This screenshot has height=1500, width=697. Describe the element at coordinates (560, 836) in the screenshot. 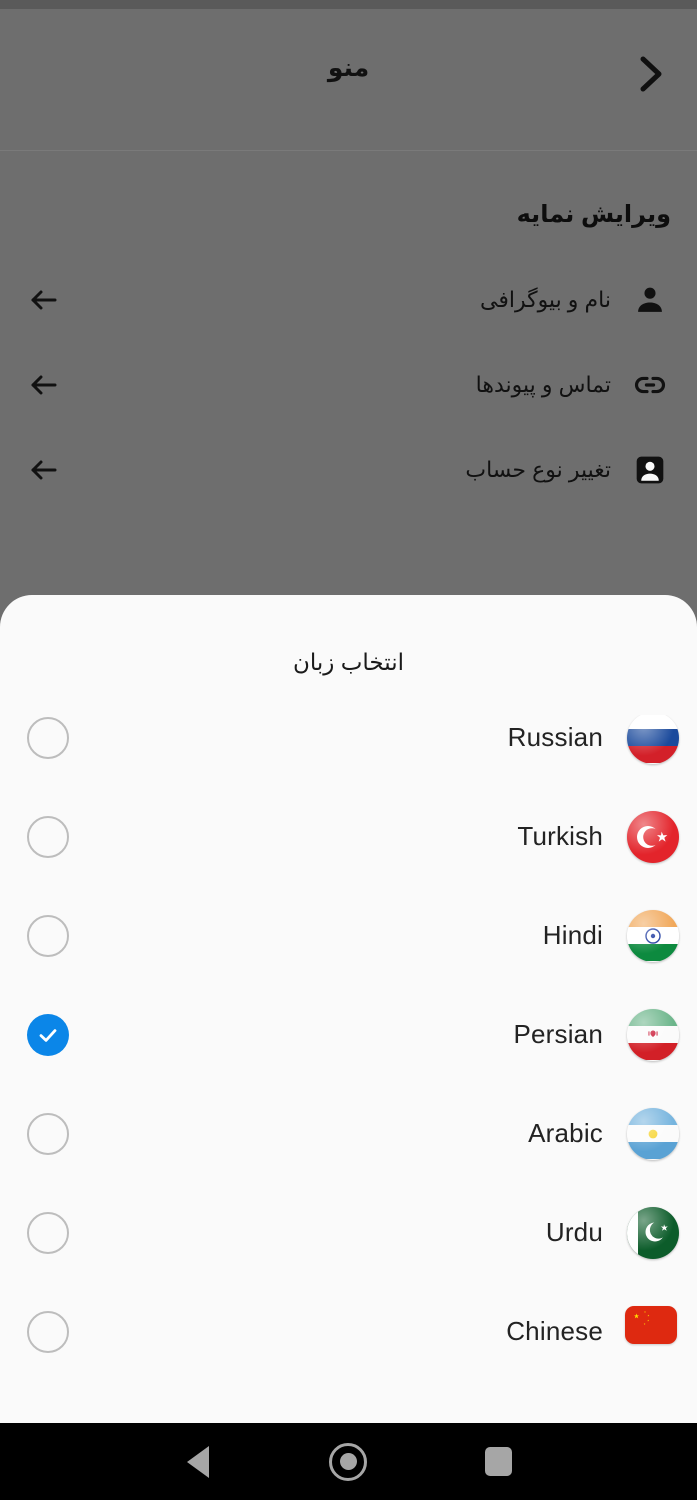

I see `language-label: Turkish` at that location.